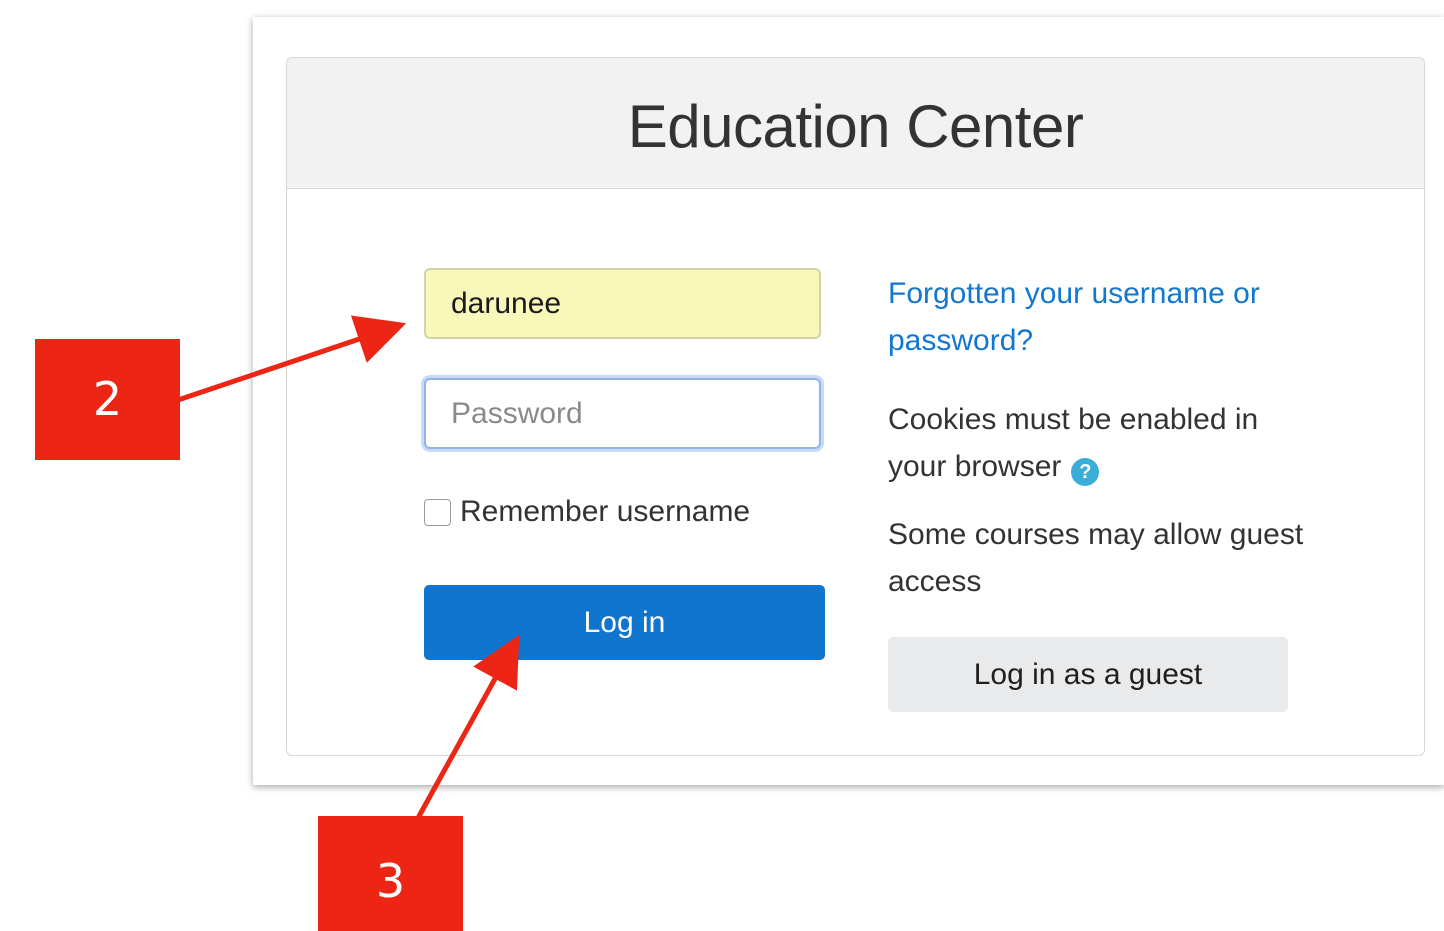 Image resolution: width=1444 pixels, height=931 pixels. Describe the element at coordinates (107, 399) in the screenshot. I see `annotation-step-2: 2` at that location.